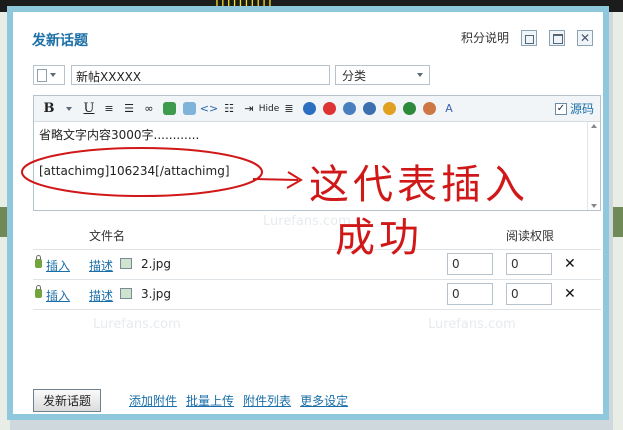 This screenshot has width=623, height=430. I want to click on editor-scrollbar, so click(593, 166).